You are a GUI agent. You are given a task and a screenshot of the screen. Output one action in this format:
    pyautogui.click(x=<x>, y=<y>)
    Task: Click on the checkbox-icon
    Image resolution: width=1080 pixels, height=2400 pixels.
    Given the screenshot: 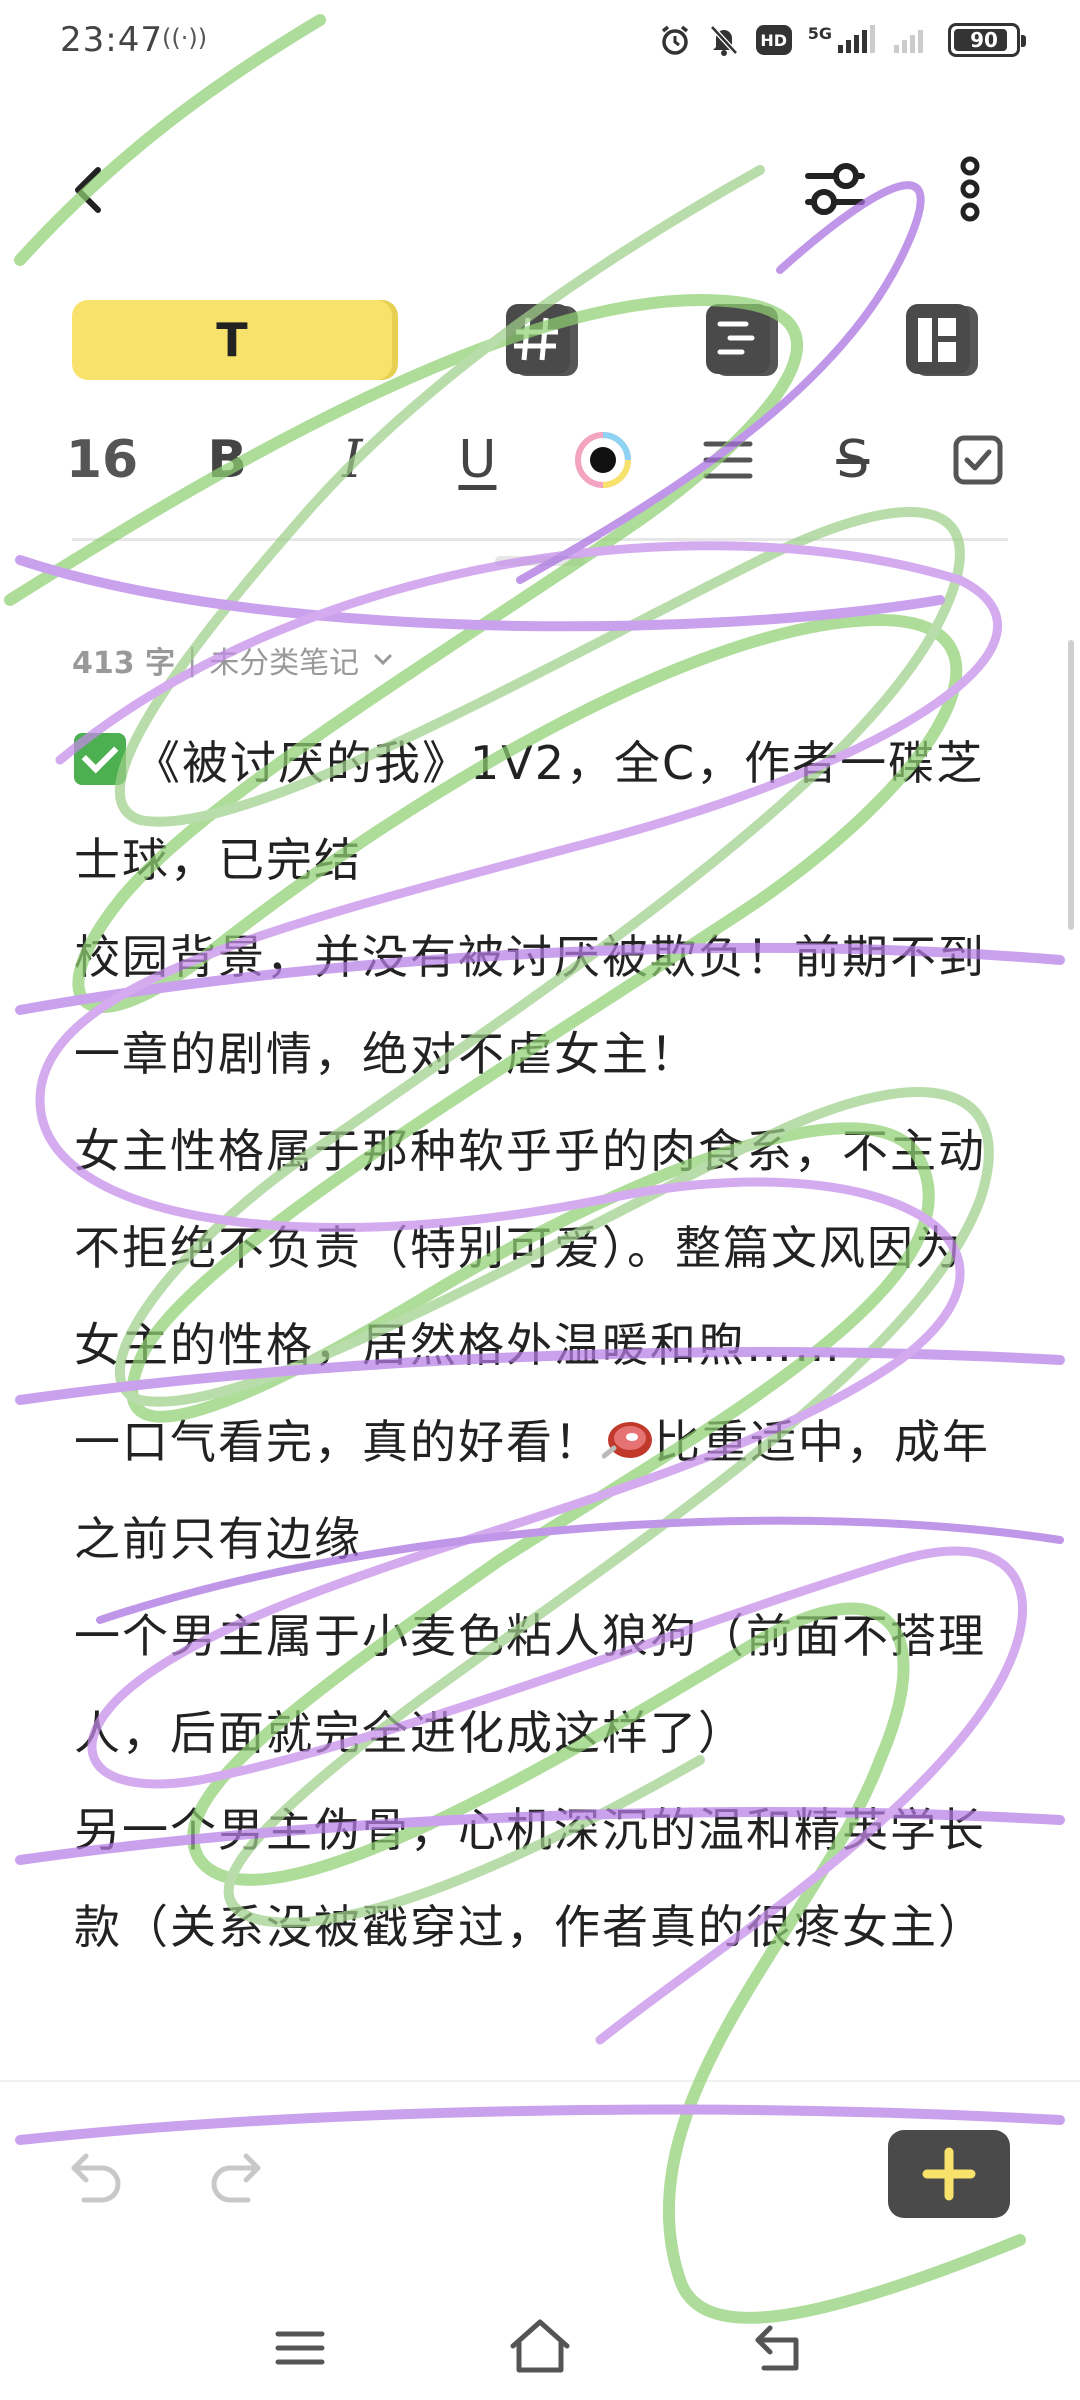 What is the action you would take?
    pyautogui.click(x=978, y=460)
    